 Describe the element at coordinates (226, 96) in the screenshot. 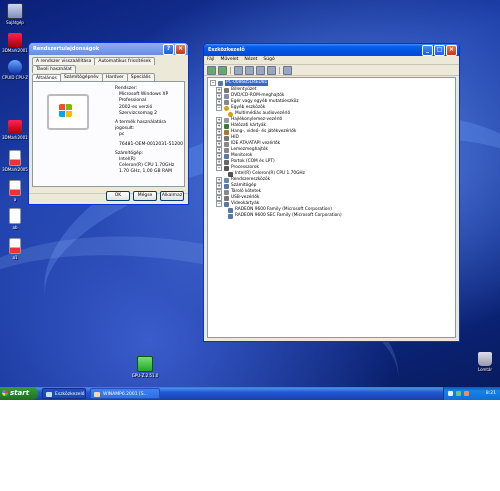

I see `dvd-drive-icon` at that location.